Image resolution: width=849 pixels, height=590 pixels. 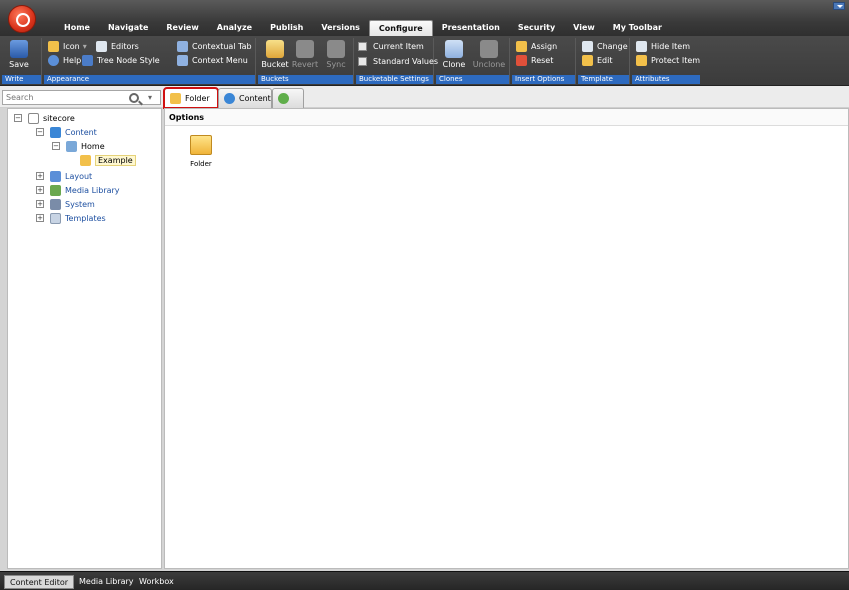 What do you see at coordinates (87, 60) in the screenshot?
I see `tree-node-style-icon` at bounding box center [87, 60].